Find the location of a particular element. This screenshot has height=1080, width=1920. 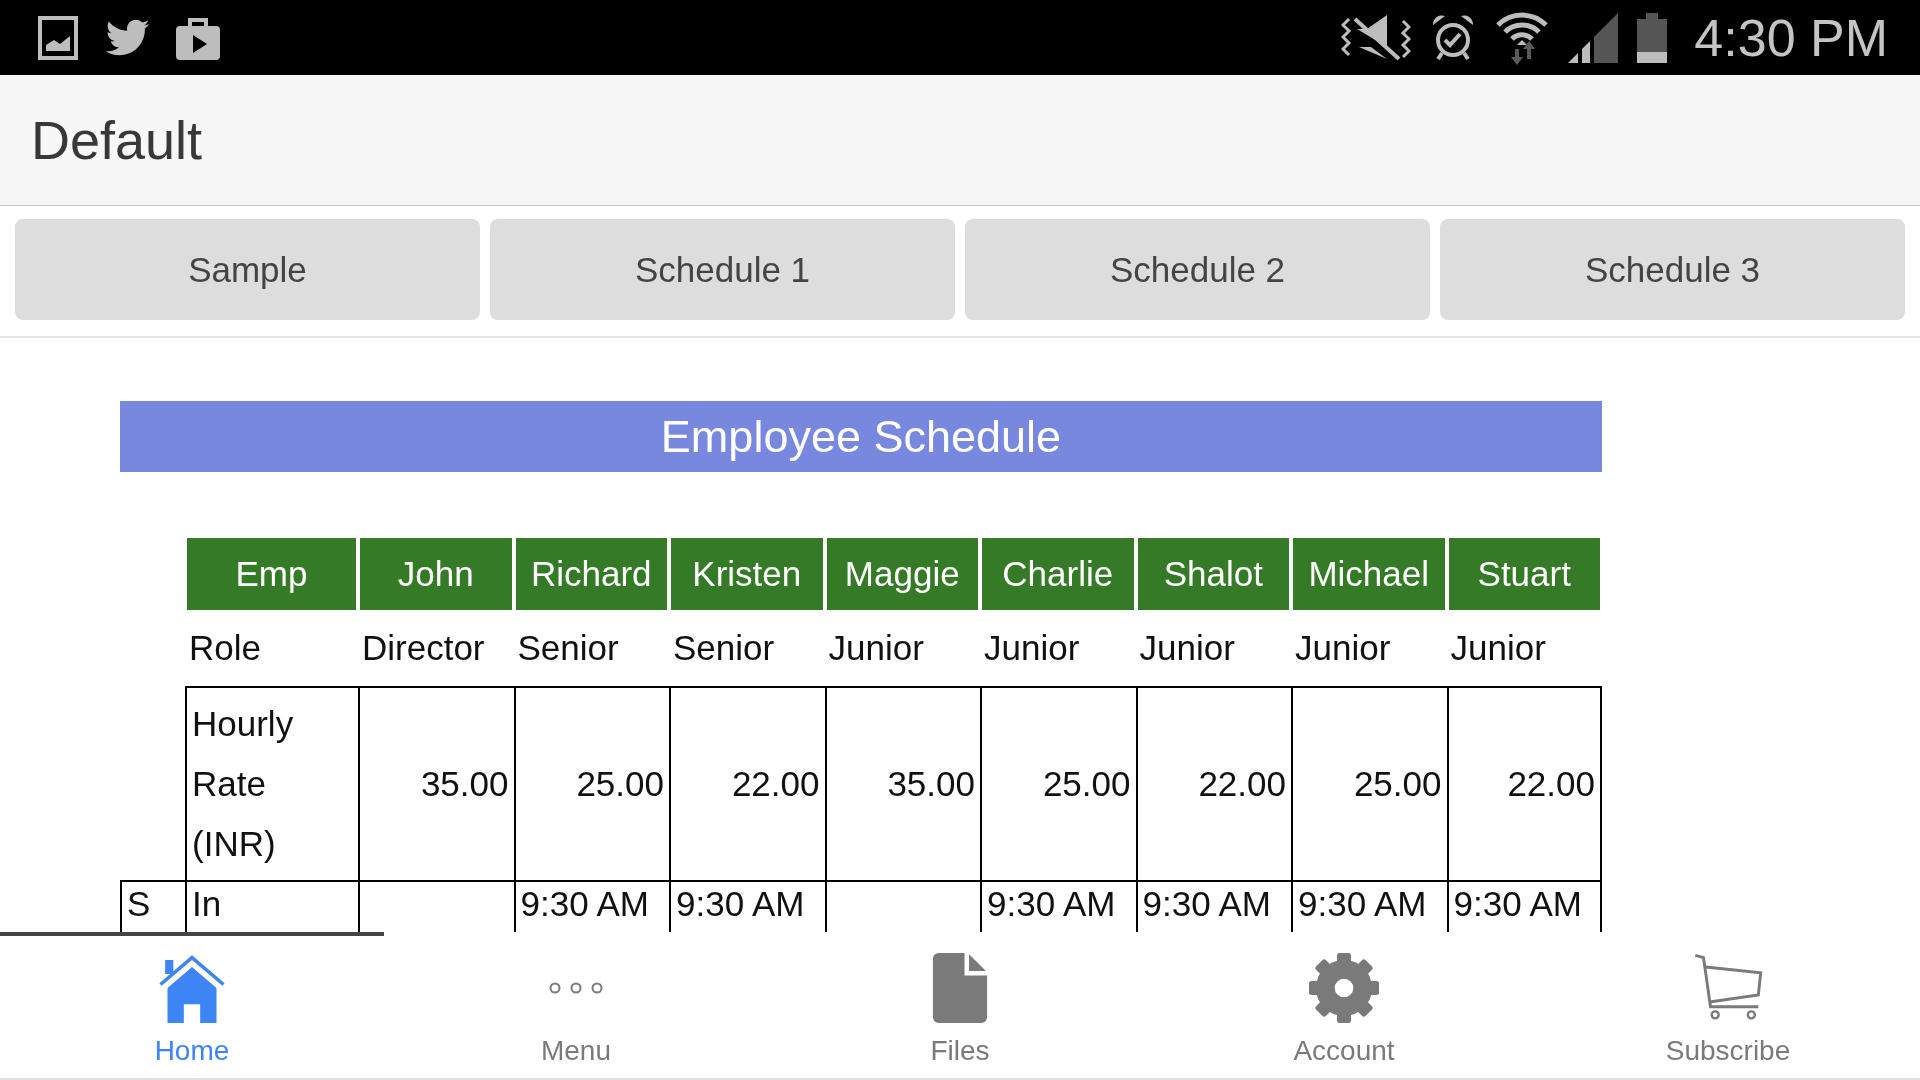

file-icon is located at coordinates (960, 988).